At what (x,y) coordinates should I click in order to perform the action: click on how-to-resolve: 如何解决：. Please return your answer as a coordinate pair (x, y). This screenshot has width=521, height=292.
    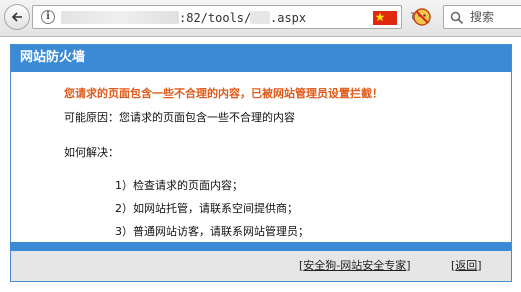
    Looking at the image, I should click on (91, 152).